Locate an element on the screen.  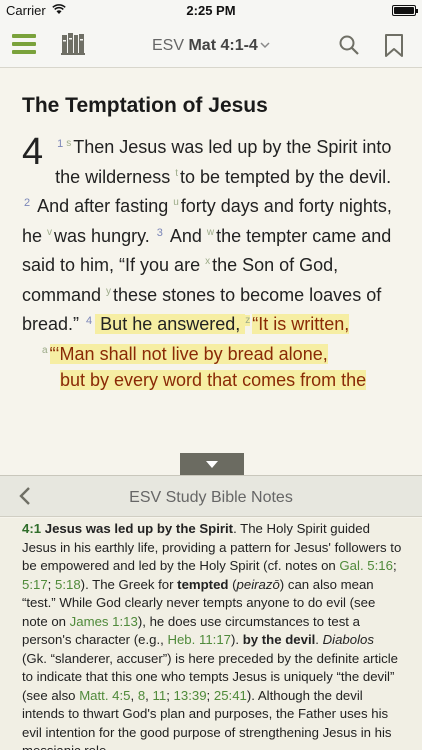
passage-selector: ESV Mat 4:1-4 is located at coordinates (205, 46).